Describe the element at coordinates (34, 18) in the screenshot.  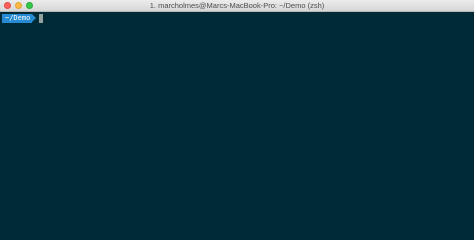
I see `prompt-arrow-icon` at that location.